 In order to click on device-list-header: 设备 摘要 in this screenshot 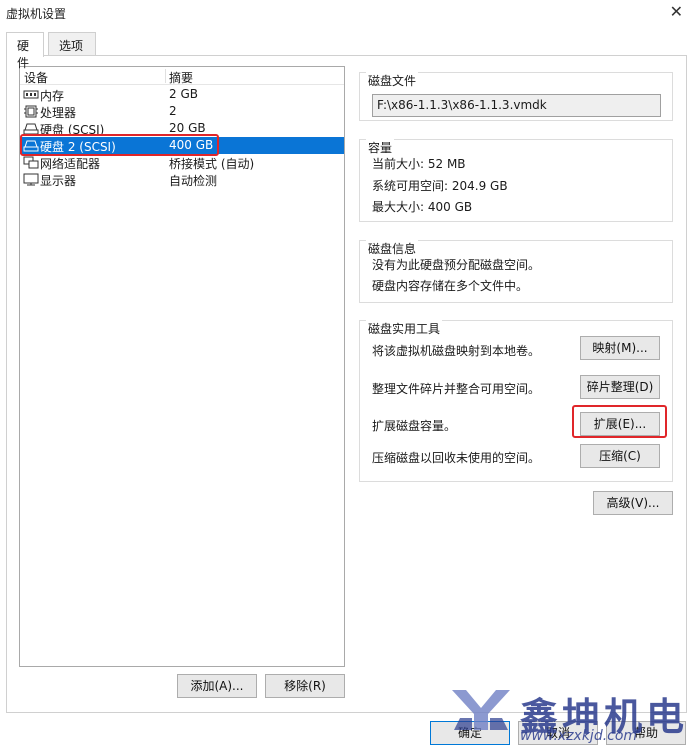, I will do `click(182, 76)`.